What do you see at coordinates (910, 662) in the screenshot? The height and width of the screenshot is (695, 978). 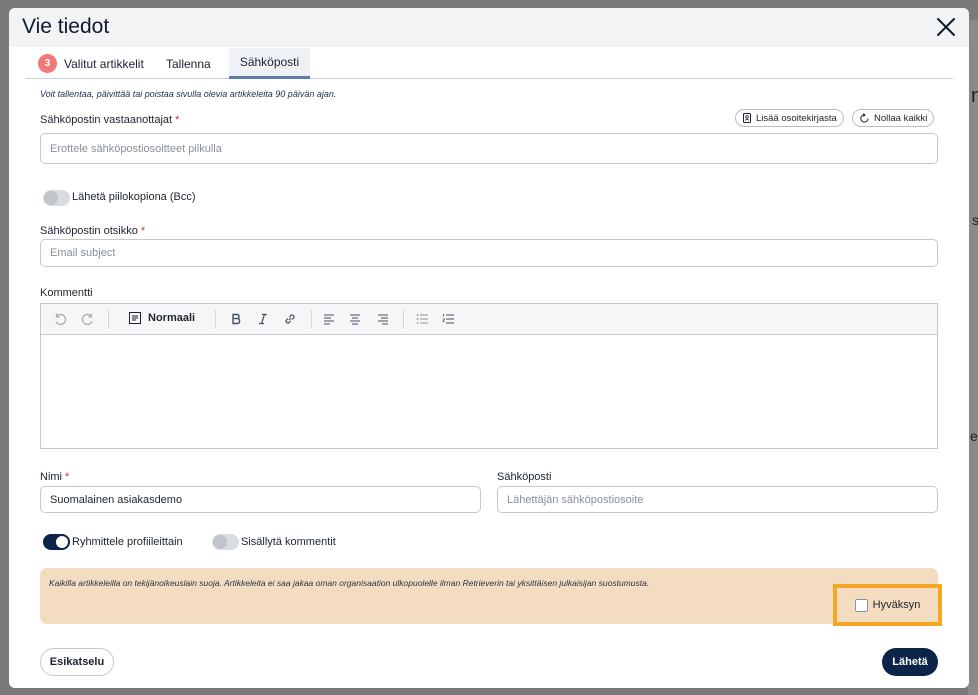 I see `send-button: Lähetä` at bounding box center [910, 662].